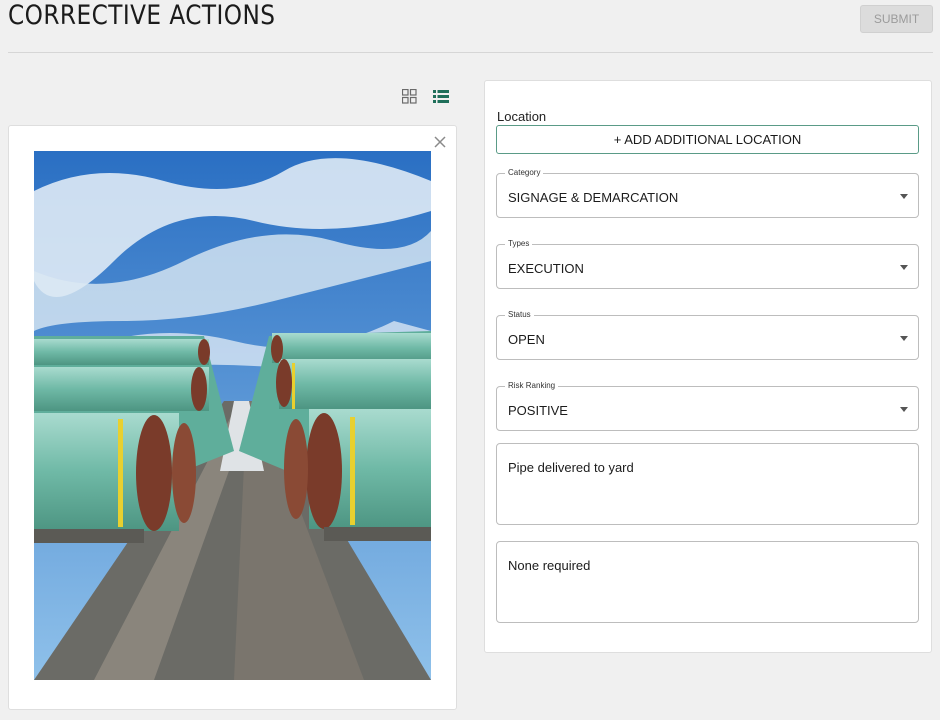 Image resolution: width=940 pixels, height=720 pixels. What do you see at coordinates (896, 19) in the screenshot?
I see `submit-button: SUBMIT` at bounding box center [896, 19].